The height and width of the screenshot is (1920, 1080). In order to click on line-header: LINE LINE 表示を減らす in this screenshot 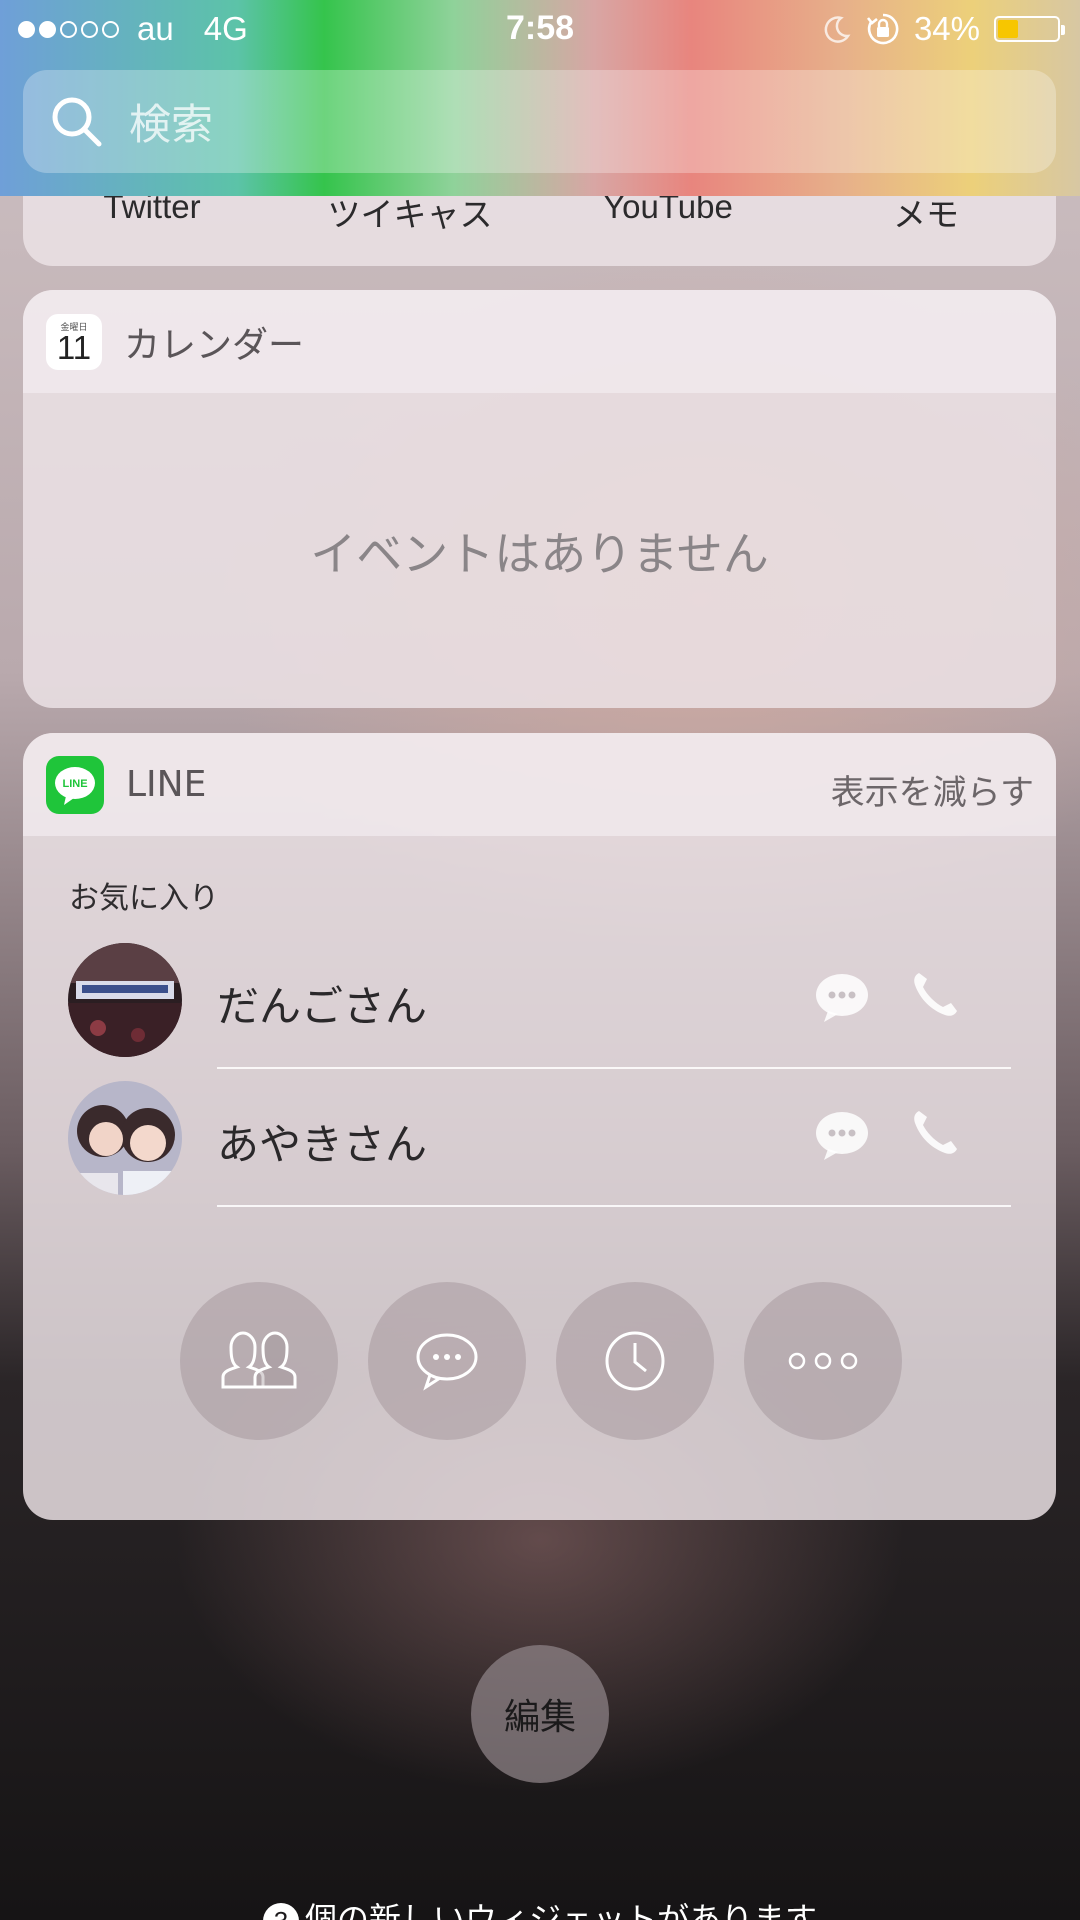, I will do `click(539, 784)`.